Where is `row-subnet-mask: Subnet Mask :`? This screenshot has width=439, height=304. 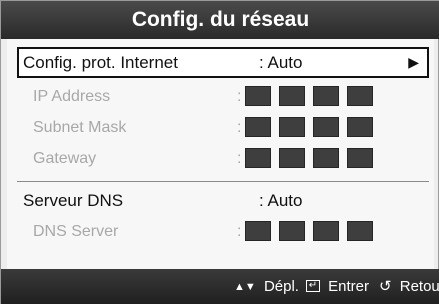 row-subnet-mask: Subnet Mask : is located at coordinates (223, 127).